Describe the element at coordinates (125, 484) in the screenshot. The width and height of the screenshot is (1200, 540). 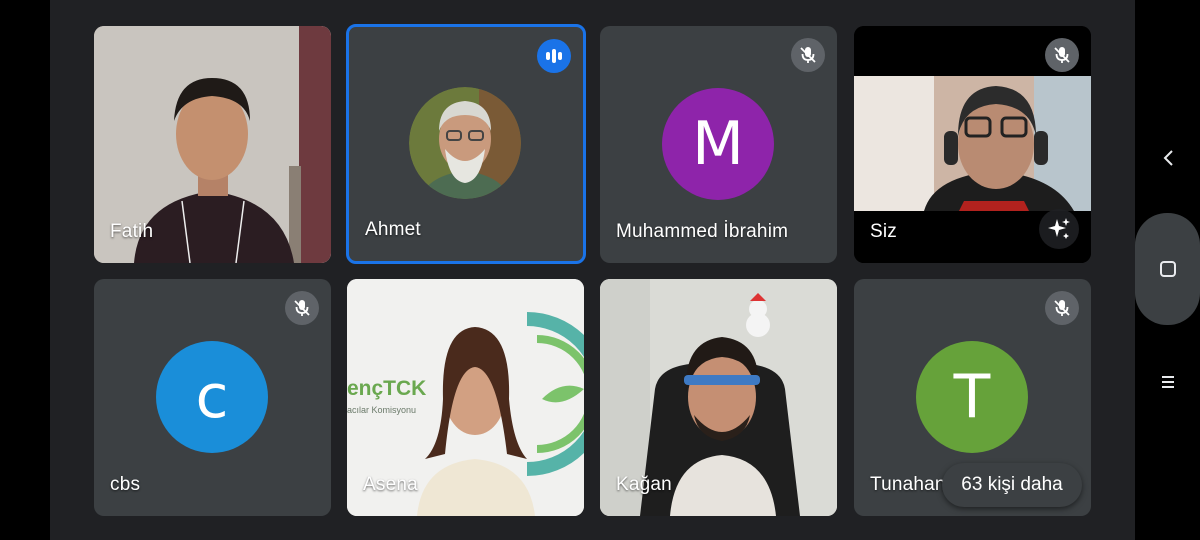
I see `participant-name: cbs` at that location.